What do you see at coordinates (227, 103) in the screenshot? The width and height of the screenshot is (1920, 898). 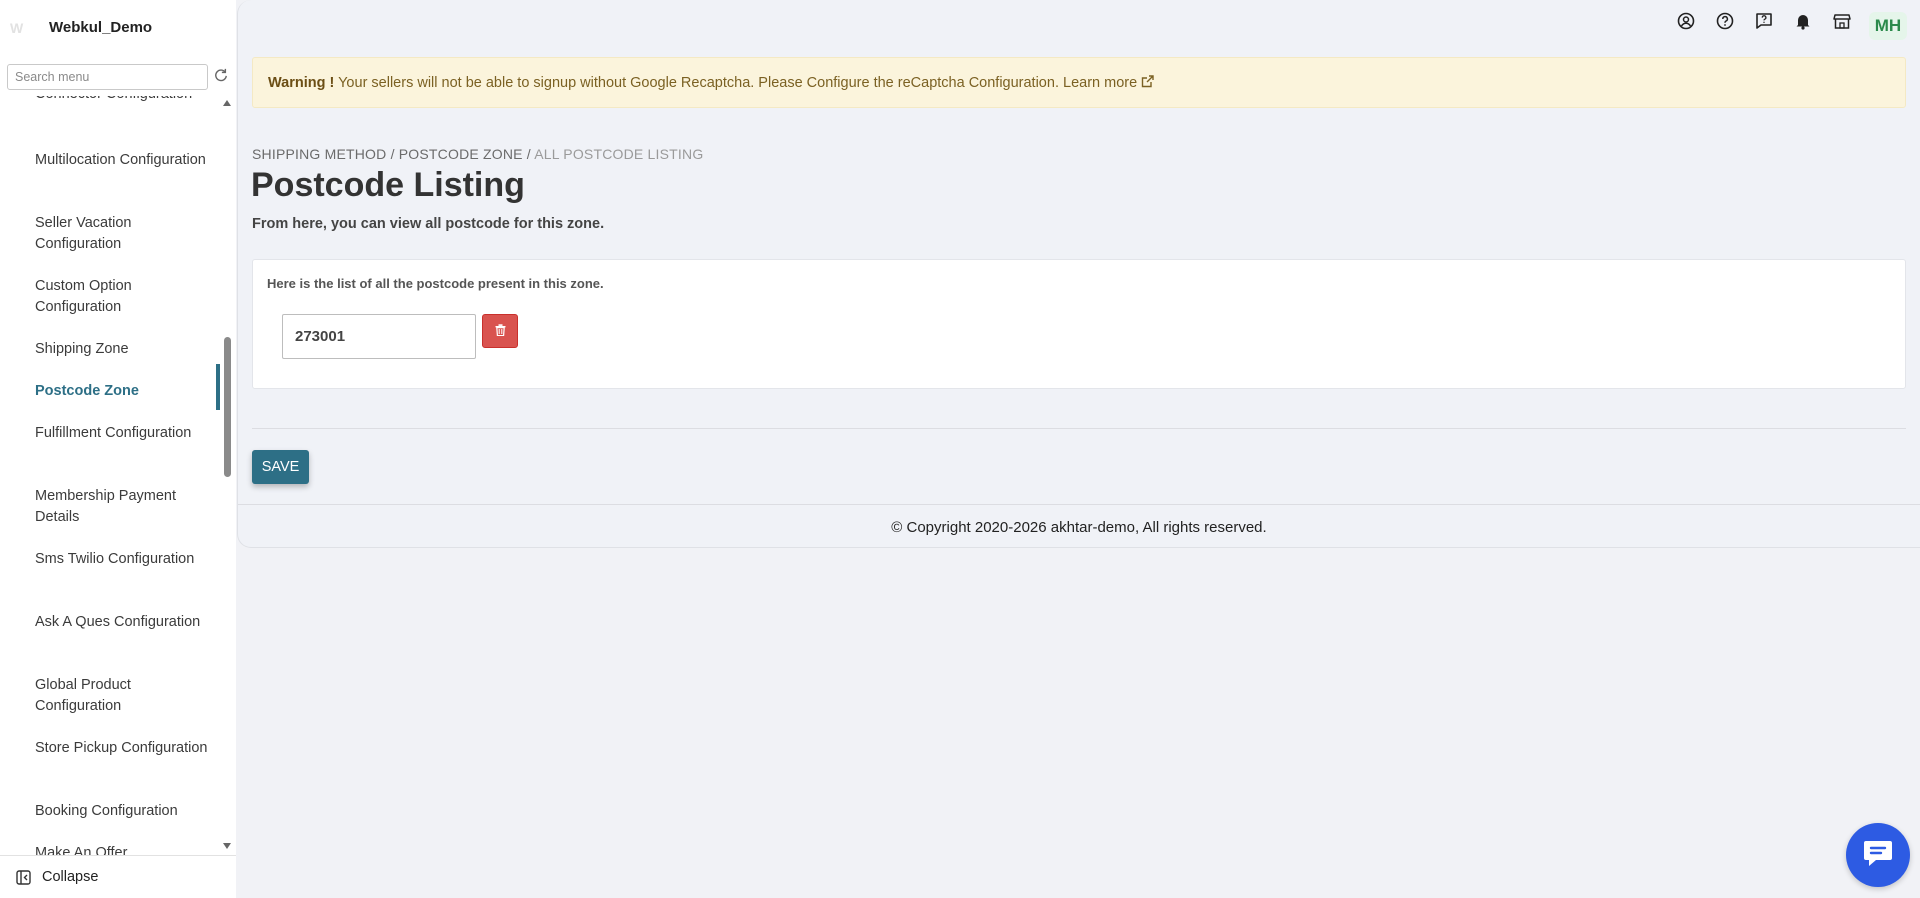 I see `scroll-up-arrow` at bounding box center [227, 103].